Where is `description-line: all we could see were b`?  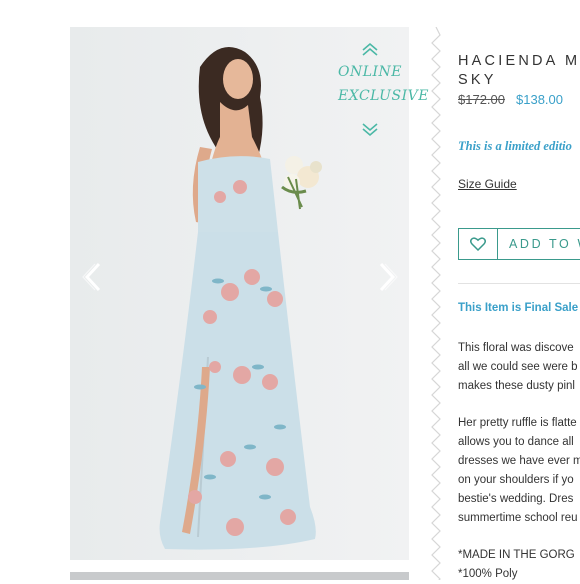
description-line: all we could see were b is located at coordinates (518, 367).